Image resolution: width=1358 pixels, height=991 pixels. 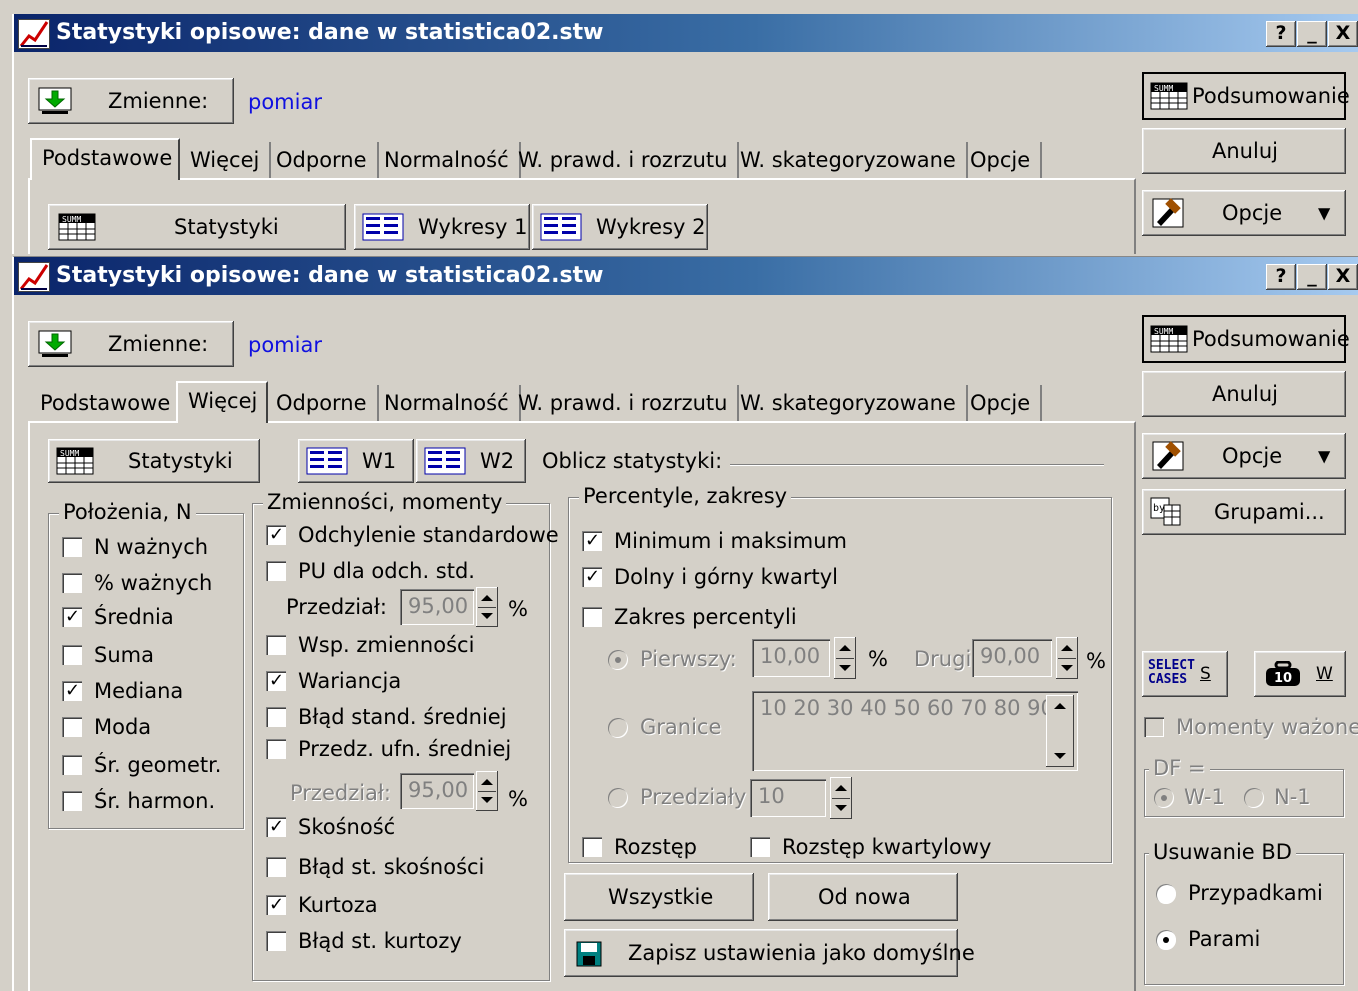 What do you see at coordinates (442, 227) in the screenshot?
I see `plots1-button: Wykresy 1` at bounding box center [442, 227].